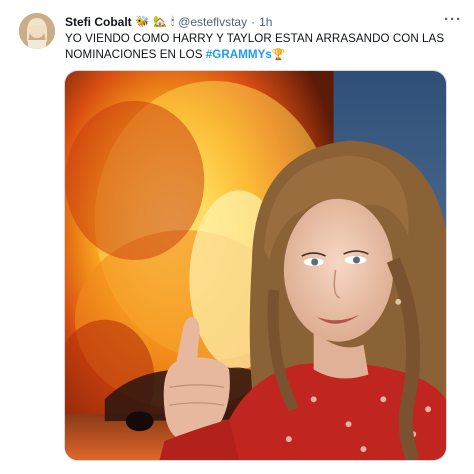 The image size is (474, 474). I want to click on trophy-emoji: 🏆, so click(278, 54).